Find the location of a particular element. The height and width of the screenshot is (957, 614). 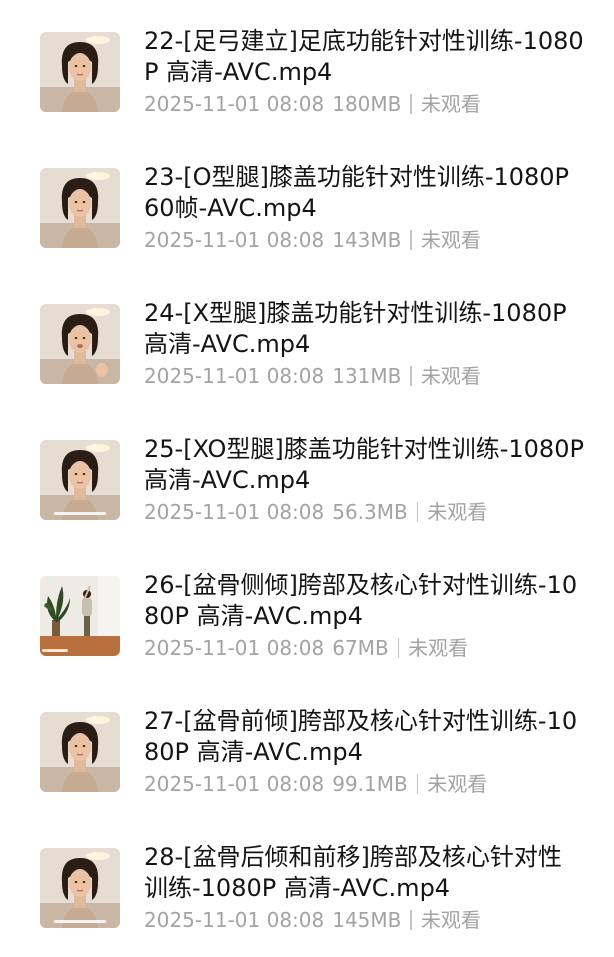

file-name: 23-[O型腿]膝盖功能针对性训练-1080P 60帧-AVC.mp4 is located at coordinates (357, 192).